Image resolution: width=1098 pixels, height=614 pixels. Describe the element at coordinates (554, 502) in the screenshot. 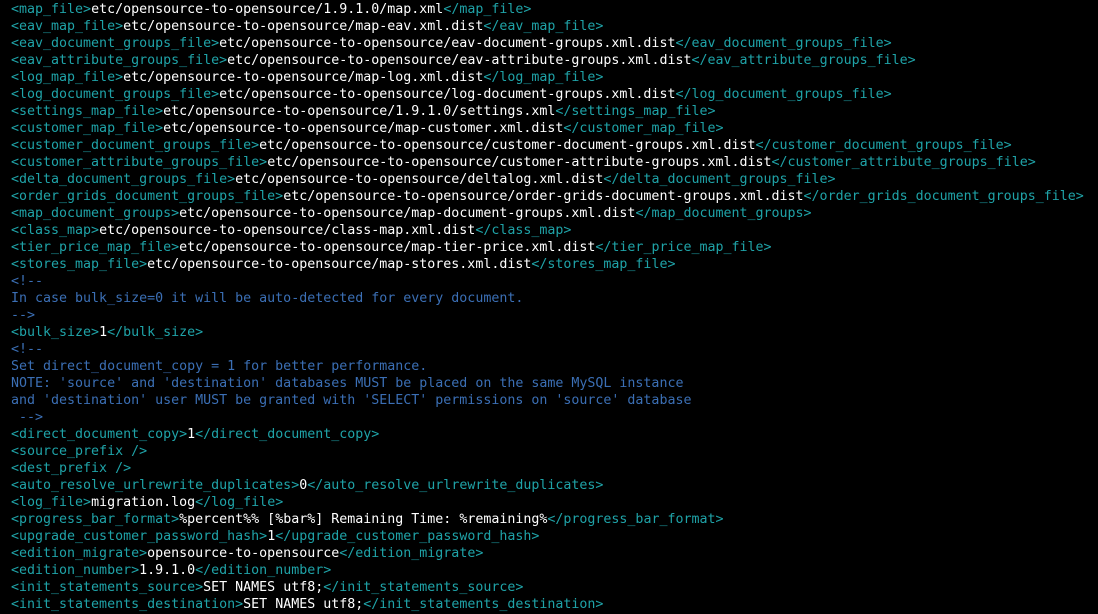

I see `terminal-line: <log_file>migration.log</log_file>` at that location.